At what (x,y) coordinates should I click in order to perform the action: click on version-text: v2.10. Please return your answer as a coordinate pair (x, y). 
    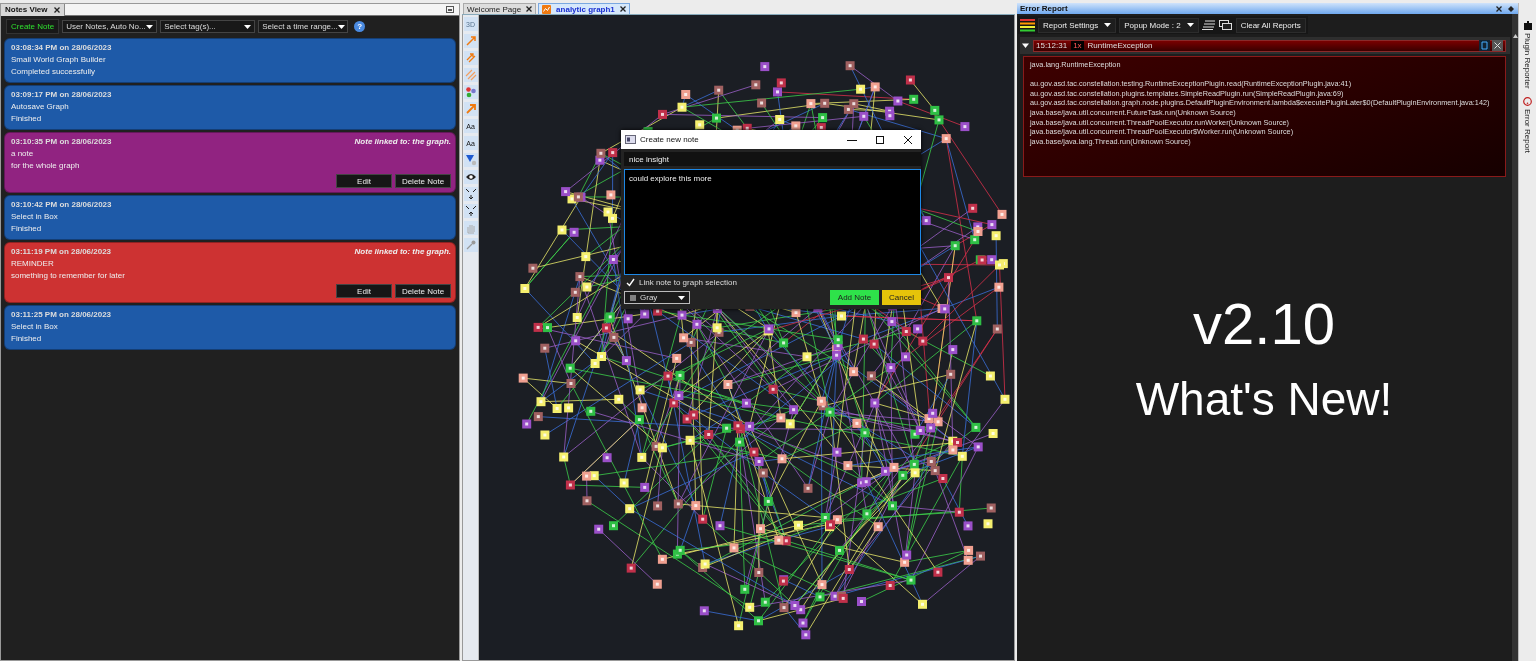
    Looking at the image, I should click on (1264, 324).